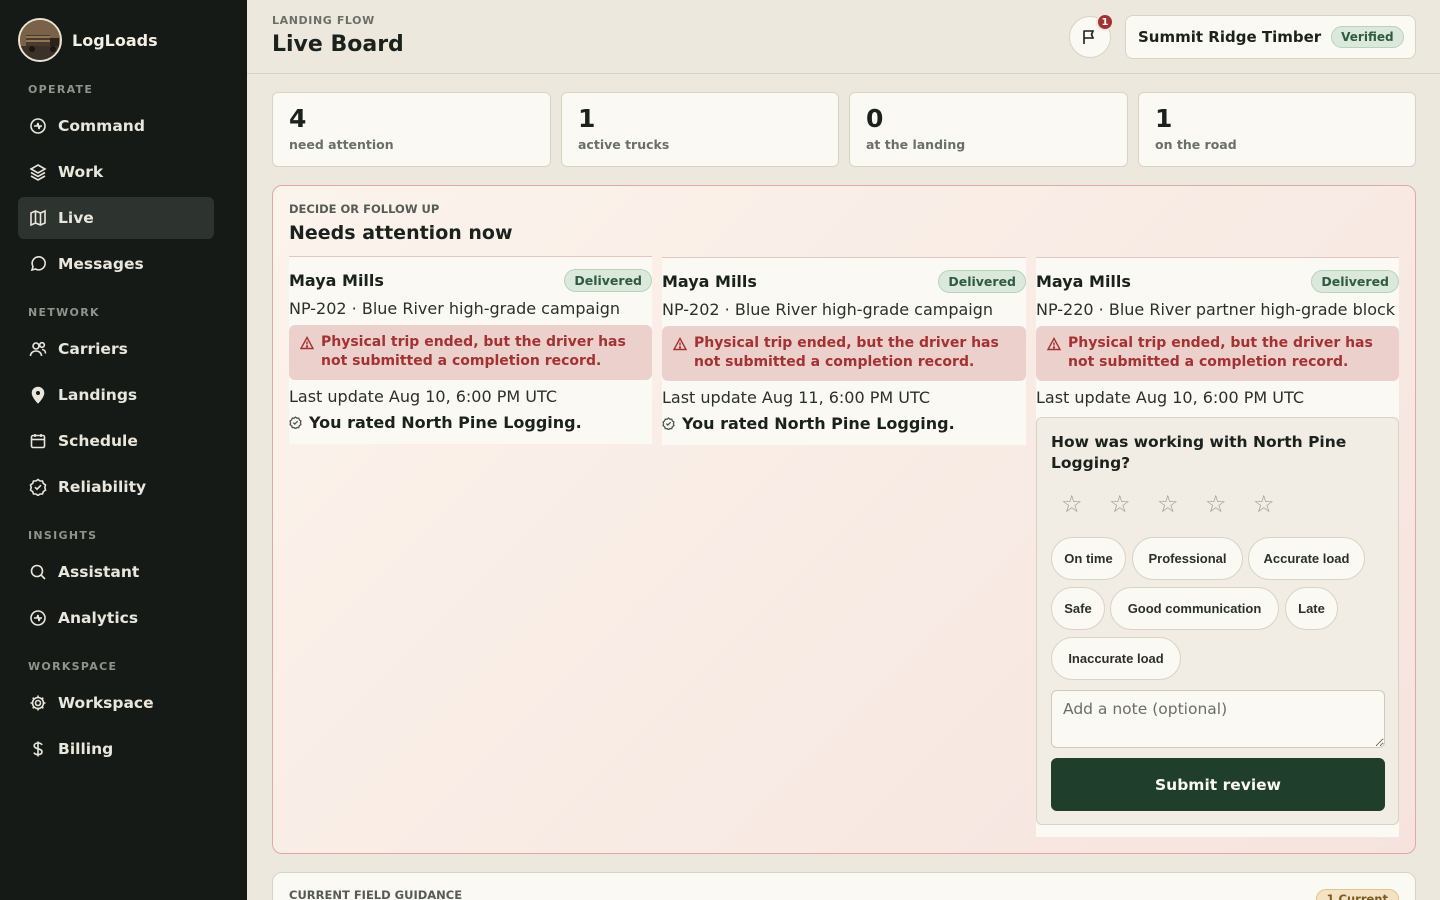 The height and width of the screenshot is (900, 1440). I want to click on stat-value: 4, so click(298, 118).